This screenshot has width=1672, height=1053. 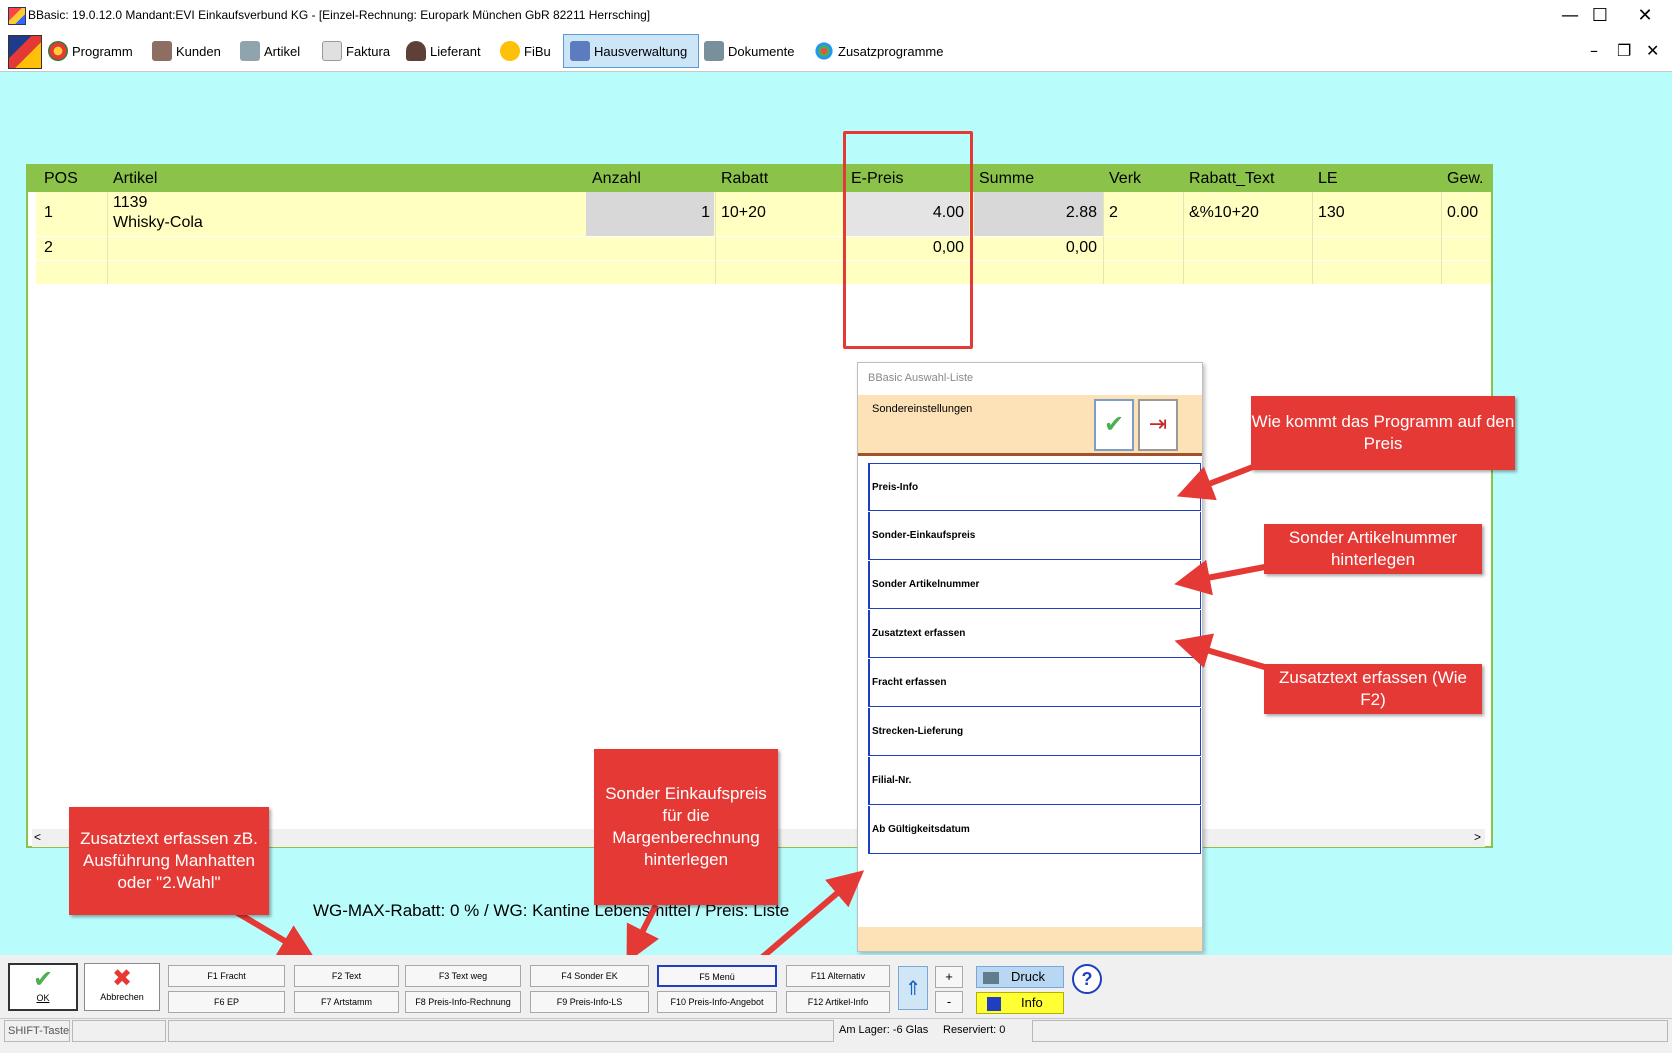 What do you see at coordinates (122, 997) in the screenshot?
I see `abbrechen-label: Abbrechen` at bounding box center [122, 997].